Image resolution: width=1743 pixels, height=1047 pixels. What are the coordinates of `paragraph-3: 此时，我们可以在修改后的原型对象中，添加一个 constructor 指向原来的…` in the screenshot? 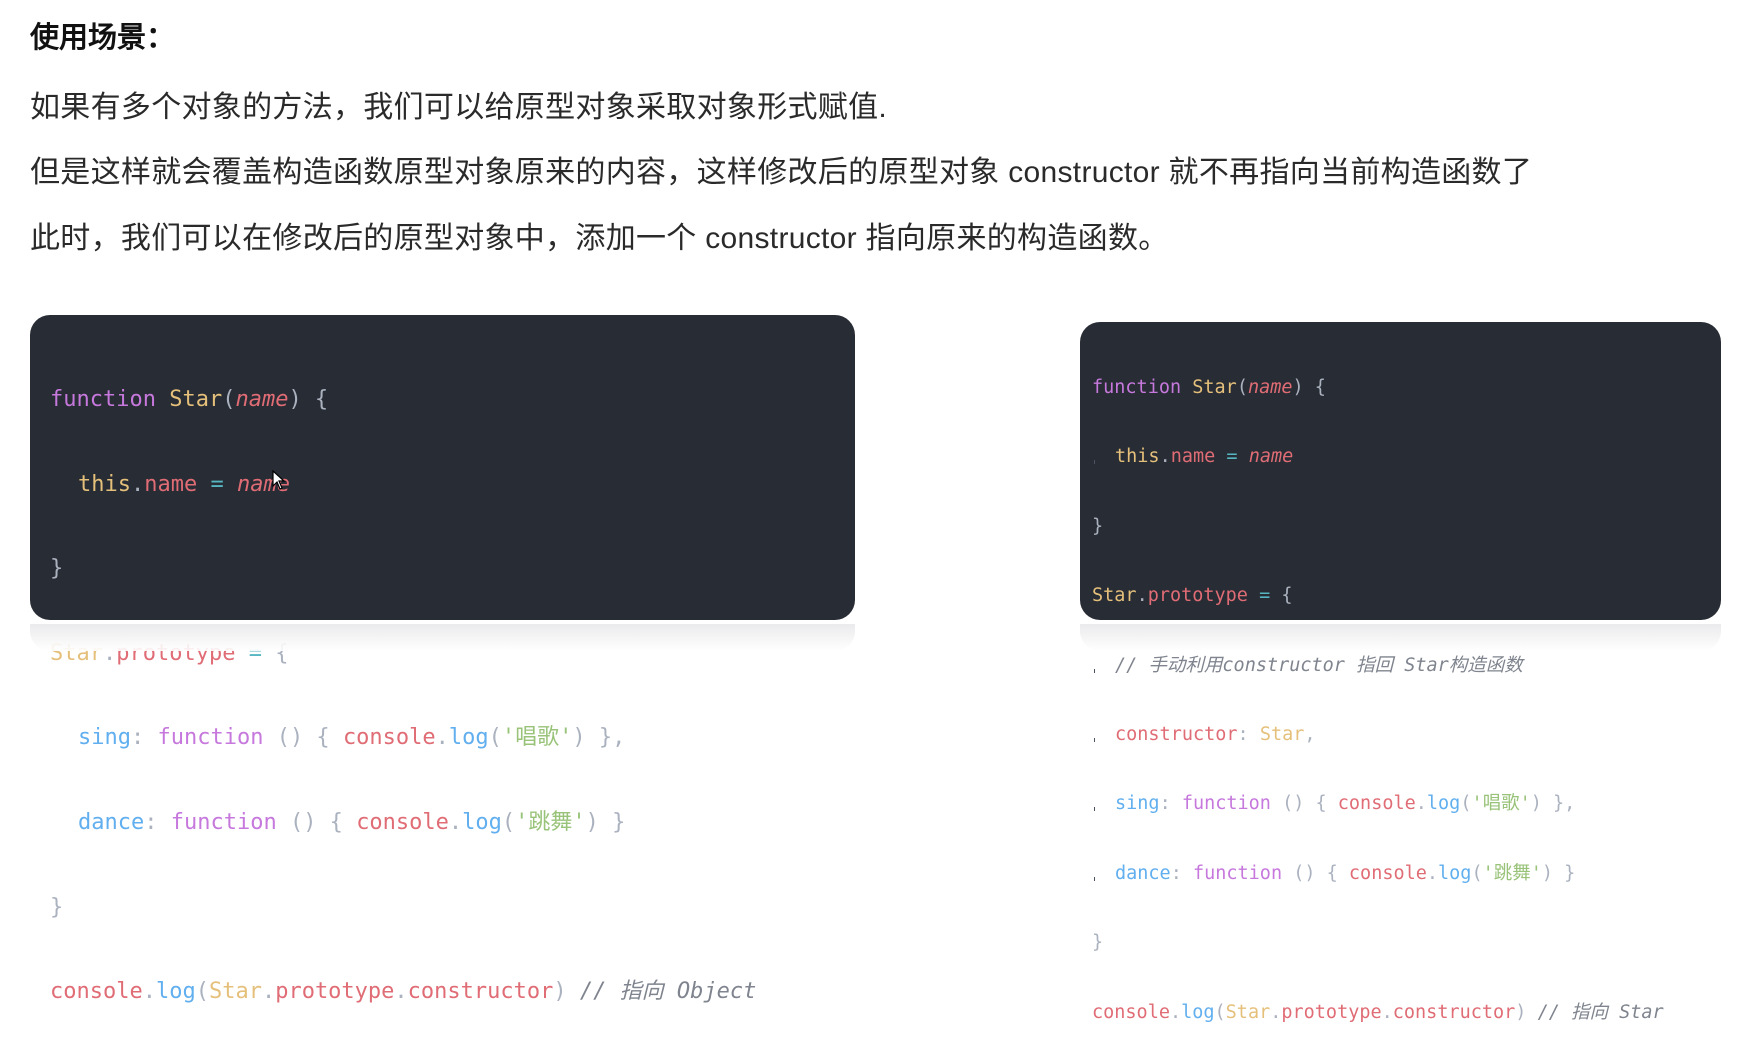 It's located at (599, 238).